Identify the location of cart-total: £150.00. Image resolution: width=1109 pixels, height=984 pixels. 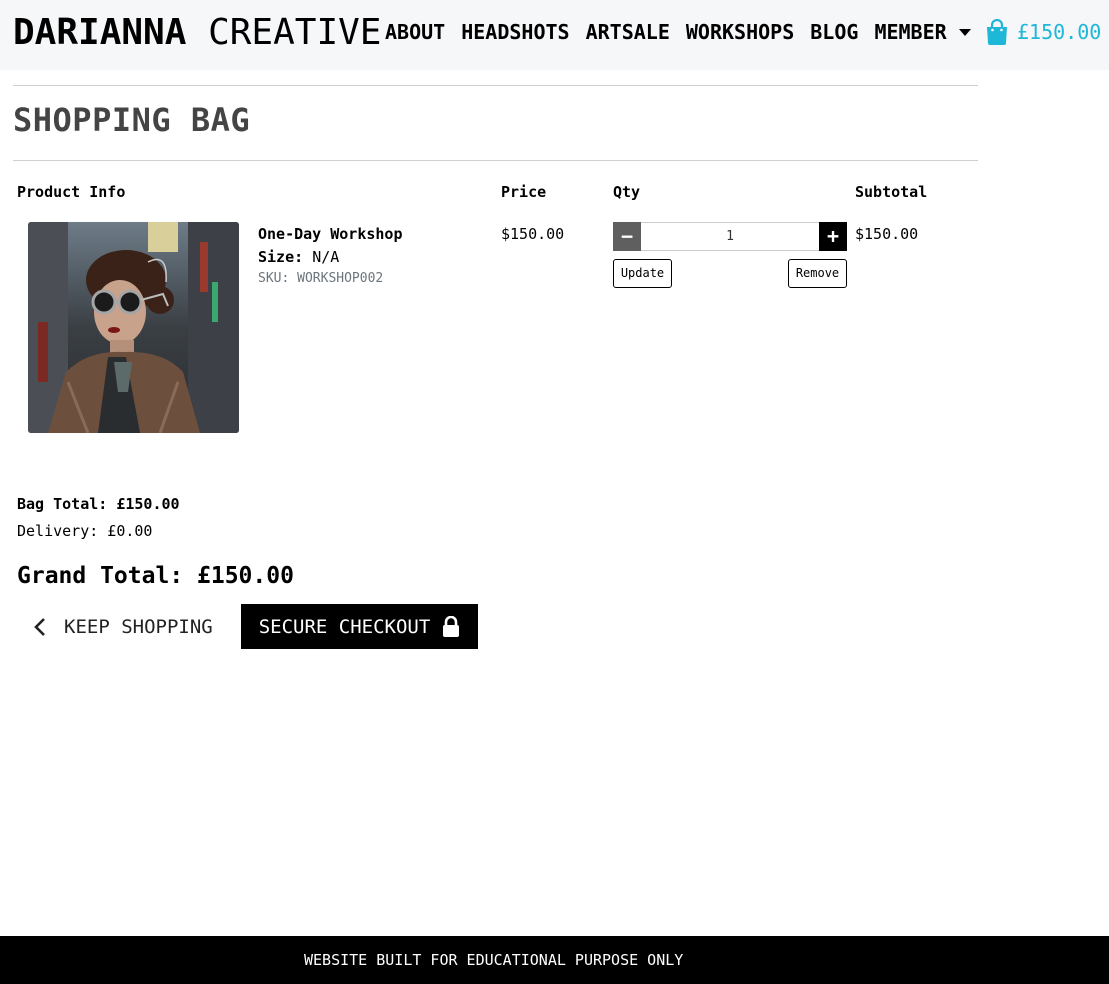
(1059, 32).